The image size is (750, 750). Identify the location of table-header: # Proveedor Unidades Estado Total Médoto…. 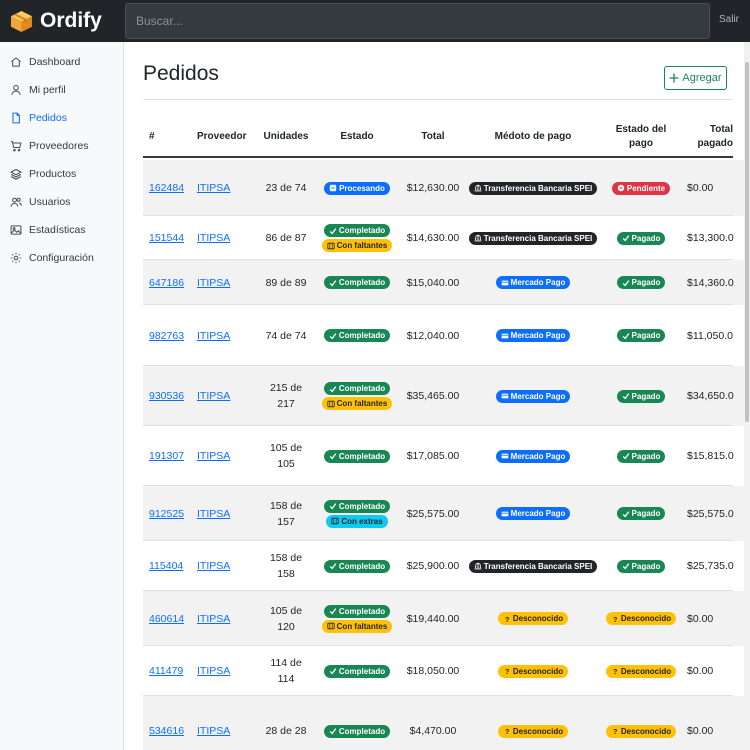
(438, 137).